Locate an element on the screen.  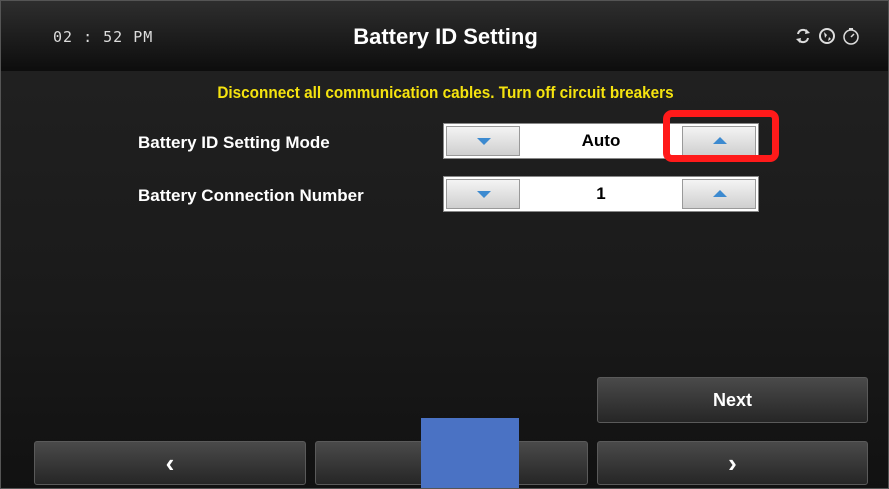
sync-icon is located at coordinates (803, 36).